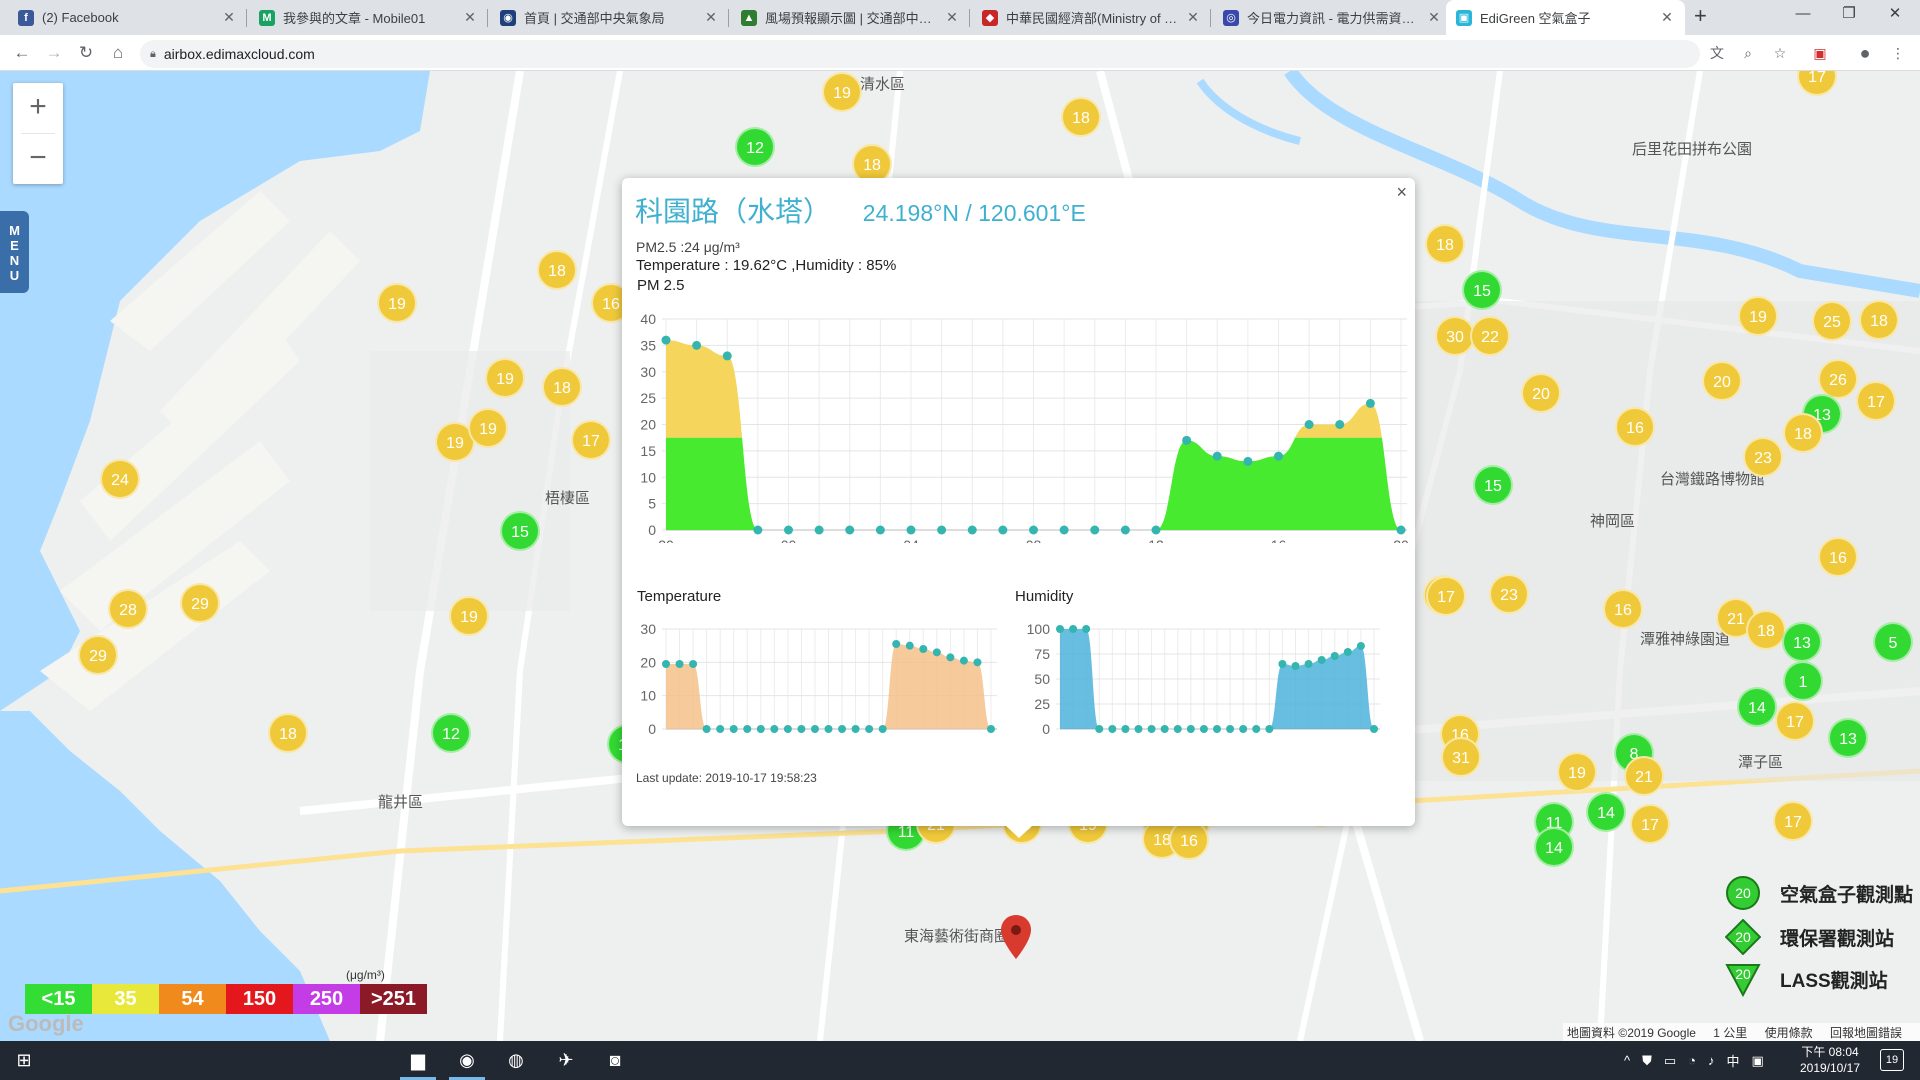 The image size is (1920, 1080). What do you see at coordinates (1789, 1033) in the screenshot?
I see `terms-link: 使用條款` at bounding box center [1789, 1033].